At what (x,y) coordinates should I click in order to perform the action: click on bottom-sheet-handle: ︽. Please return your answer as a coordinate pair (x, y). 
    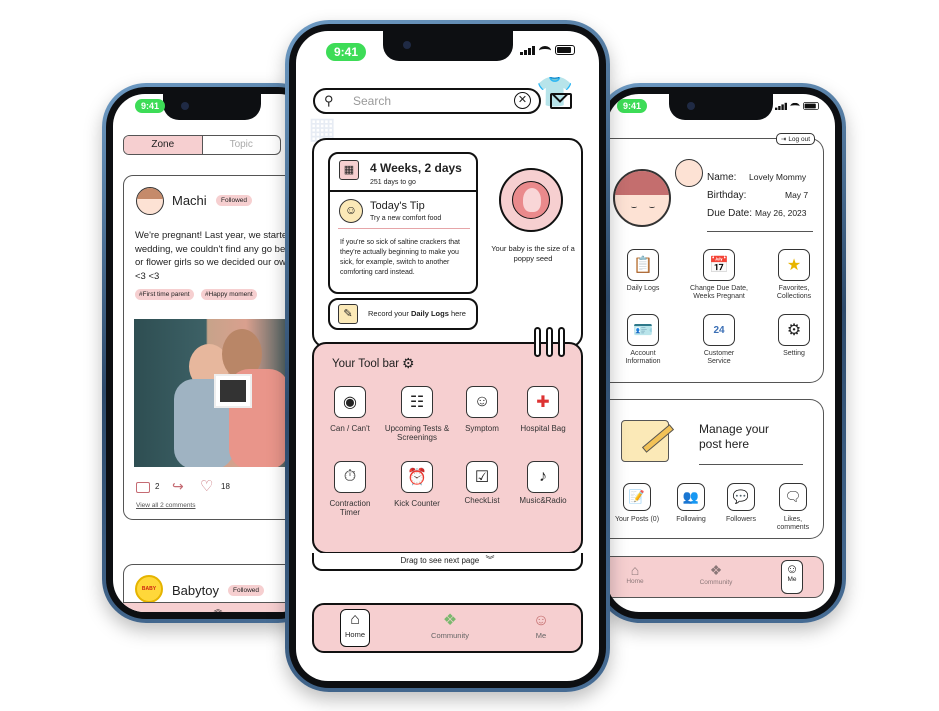
    Looking at the image, I should click on (217, 607).